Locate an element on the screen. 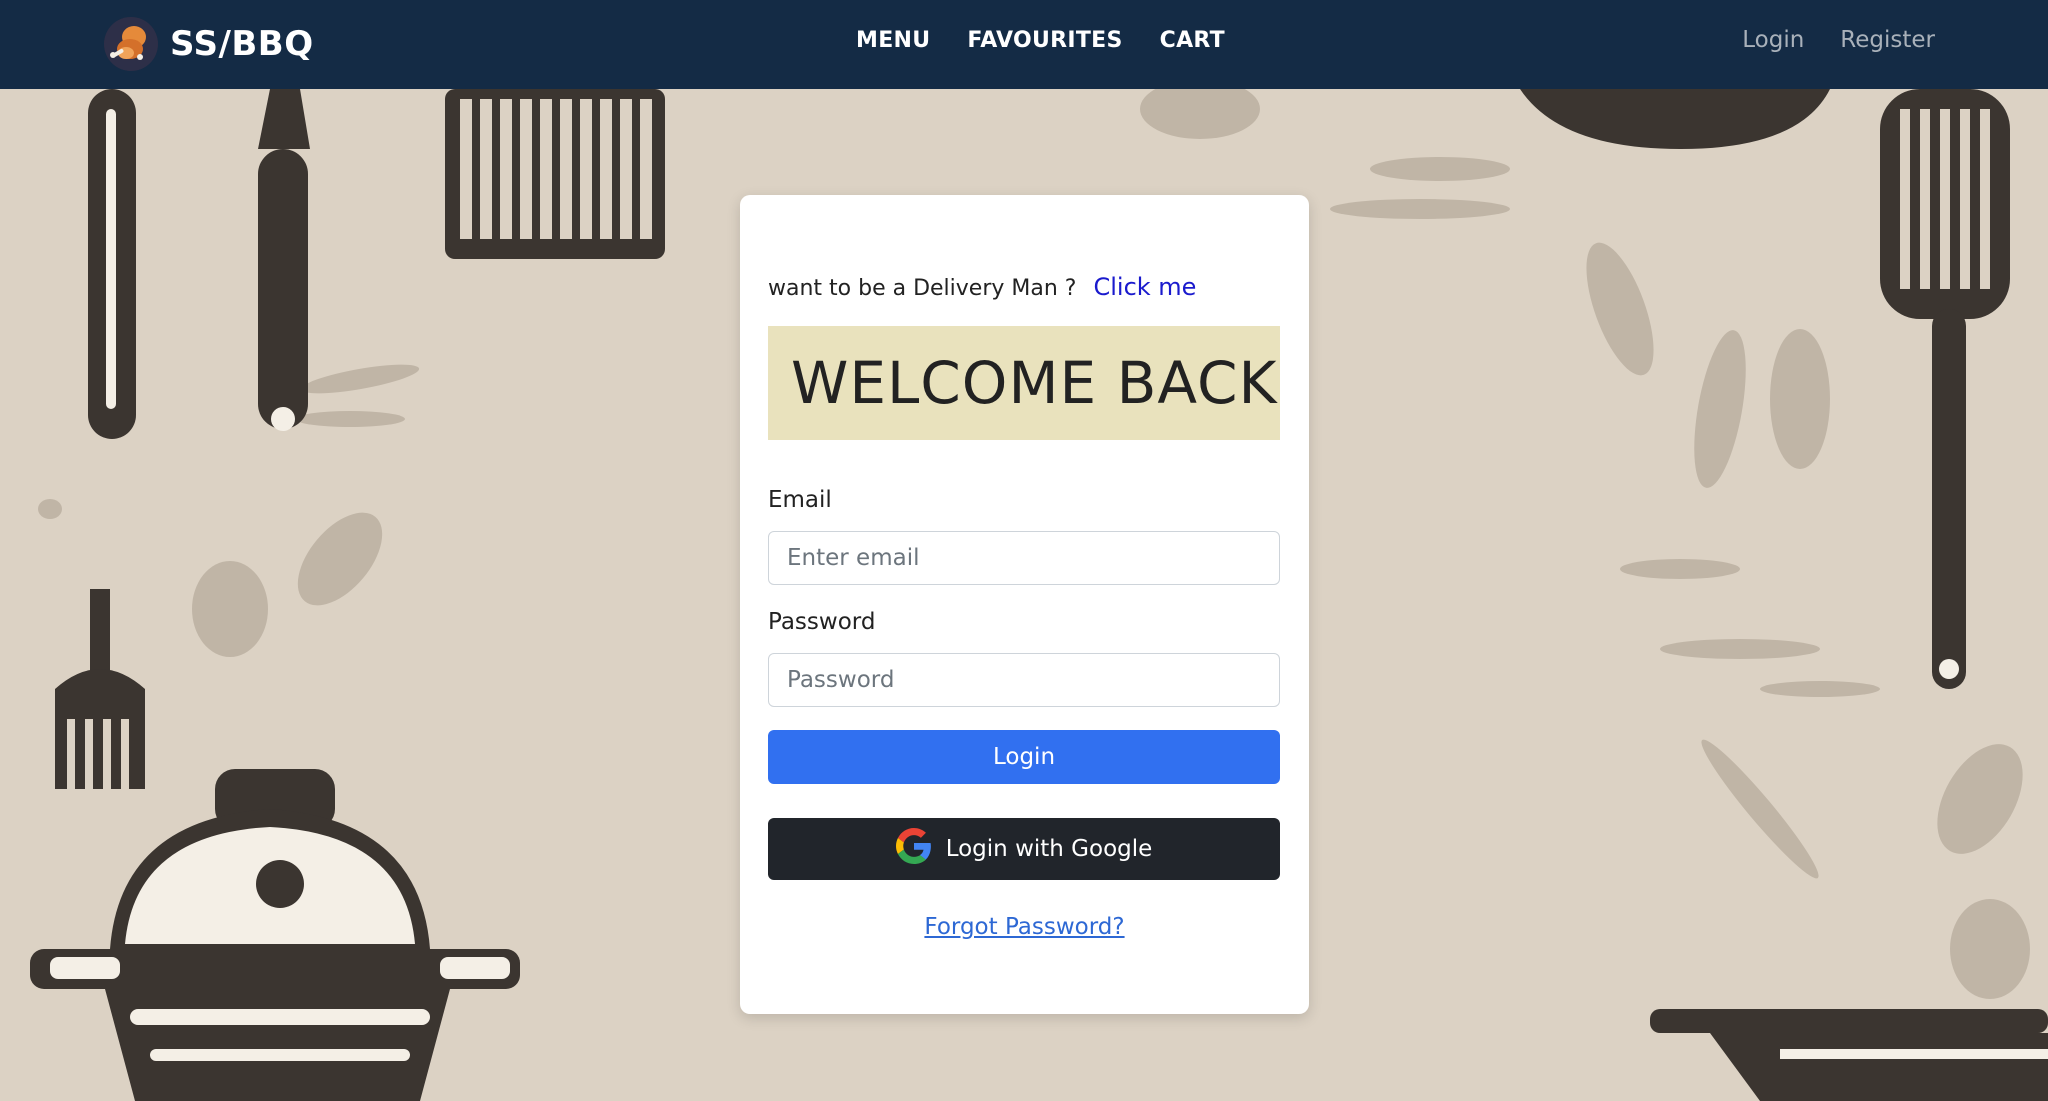 The image size is (2048, 1101). forgot-password-row: Forgot Password? is located at coordinates (1024, 927).